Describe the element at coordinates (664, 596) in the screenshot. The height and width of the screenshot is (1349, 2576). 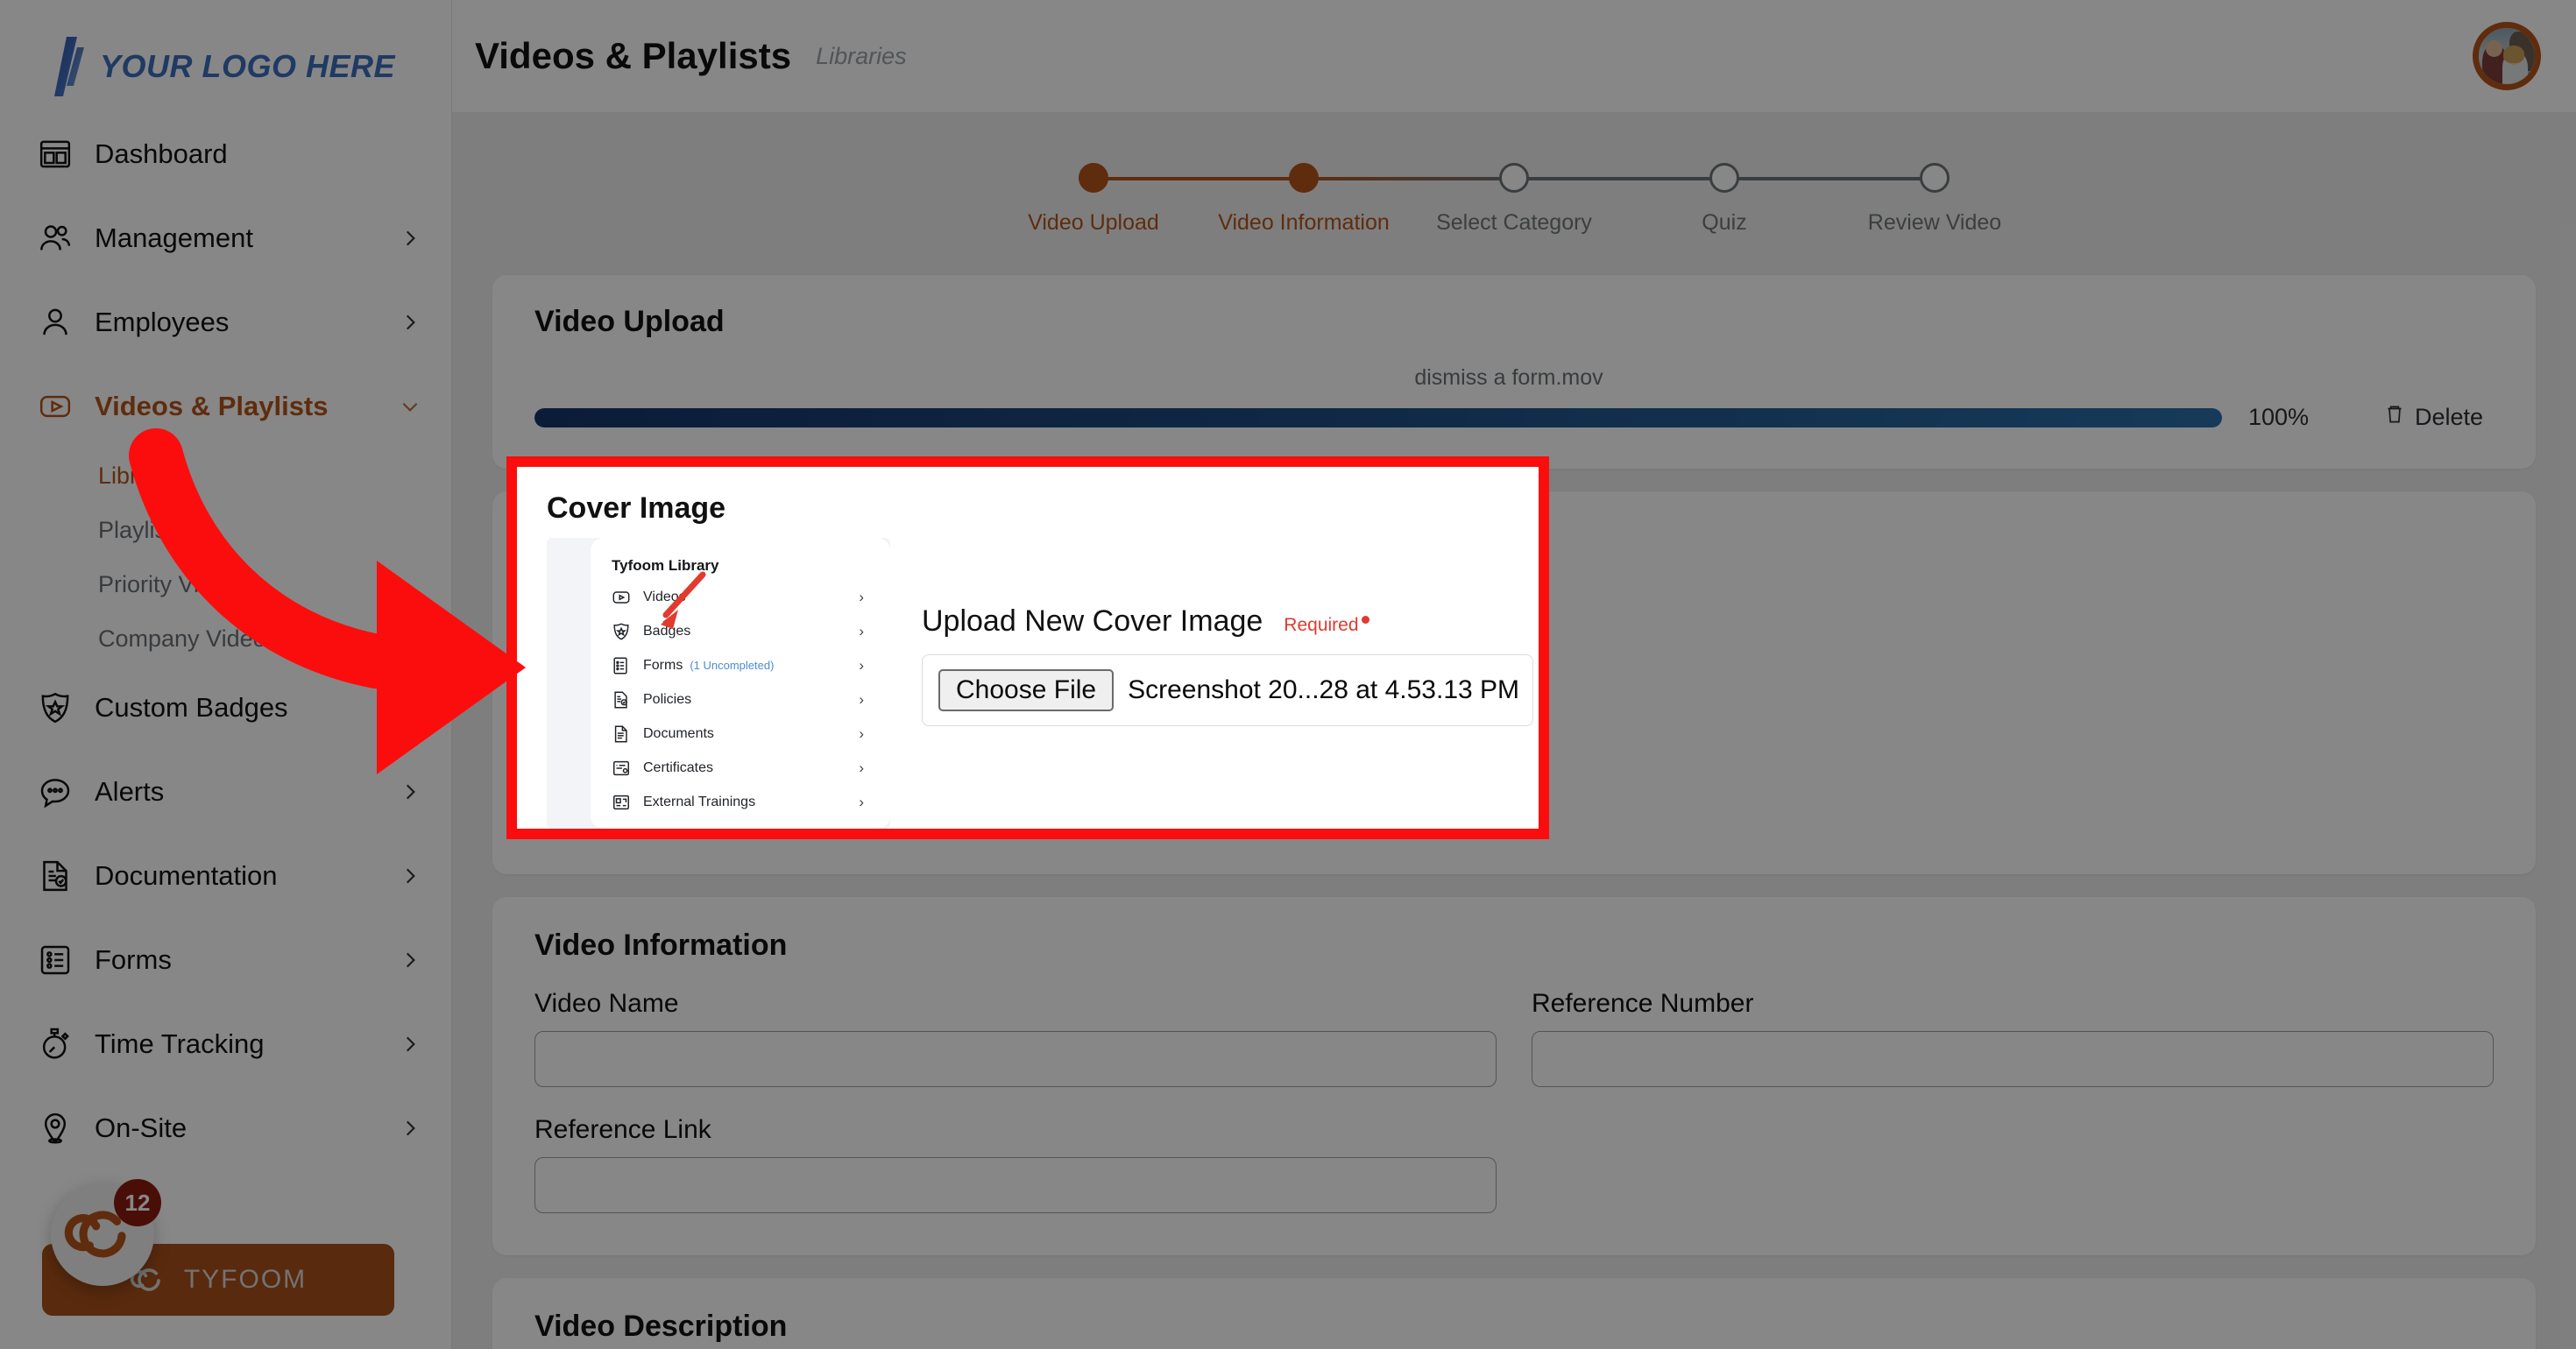
I see `thumbnail-row-label: Videos` at that location.